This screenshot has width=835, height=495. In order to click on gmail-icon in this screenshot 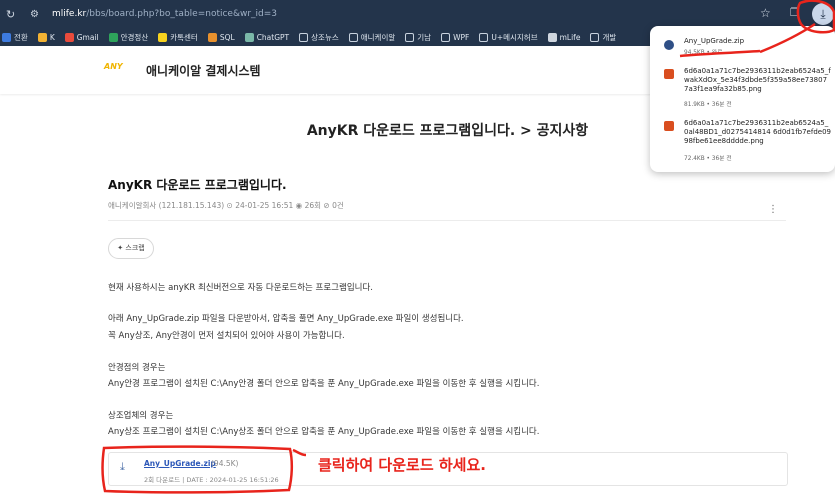, I will do `click(69, 37)`.